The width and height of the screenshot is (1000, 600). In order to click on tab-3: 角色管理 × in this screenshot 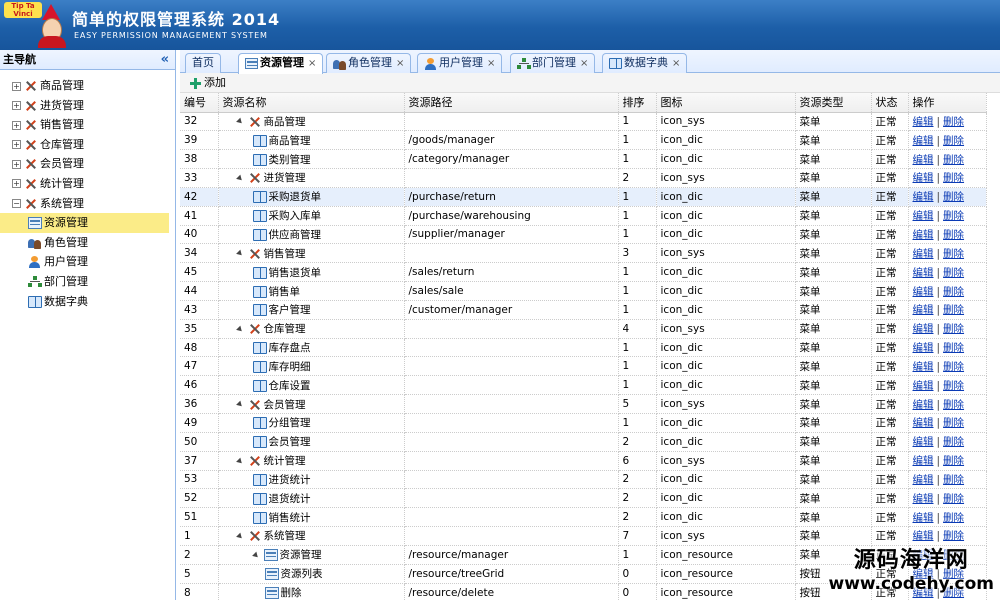, I will do `click(369, 63)`.